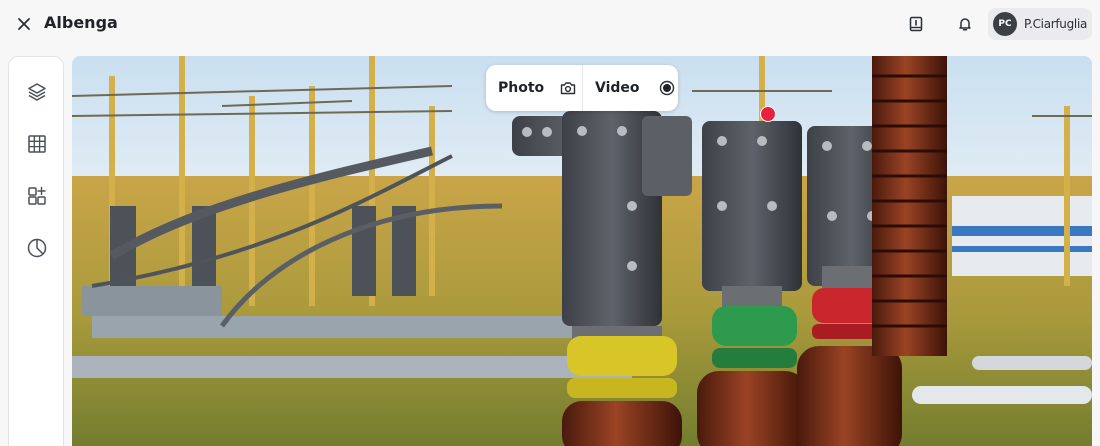 Image resolution: width=1100 pixels, height=446 pixels. Describe the element at coordinates (1005, 24) in the screenshot. I see `avatar: PC` at that location.